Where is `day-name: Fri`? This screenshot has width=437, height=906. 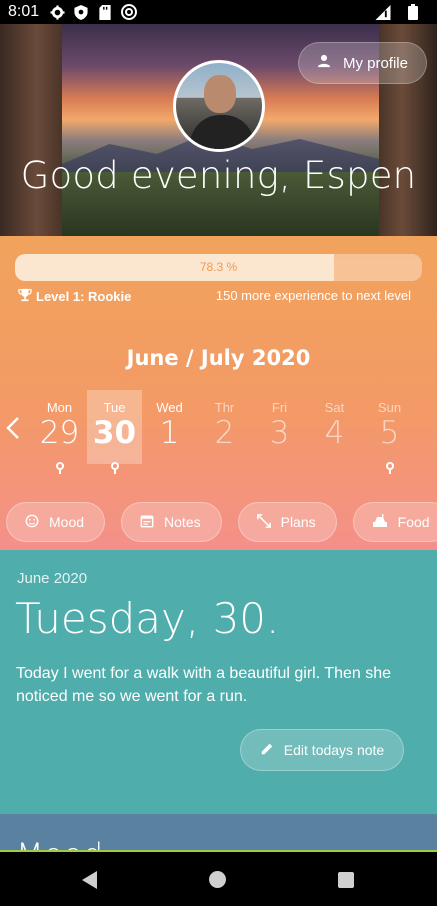 day-name: Fri is located at coordinates (279, 407).